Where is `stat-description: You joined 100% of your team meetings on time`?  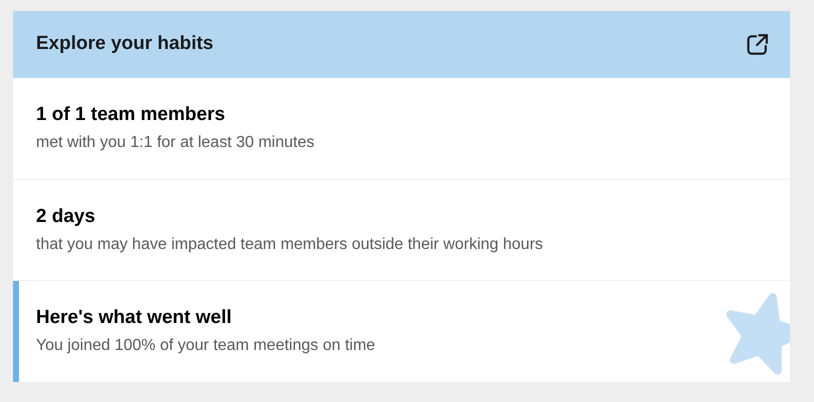 stat-description: You joined 100% of your team meetings on time is located at coordinates (206, 346).